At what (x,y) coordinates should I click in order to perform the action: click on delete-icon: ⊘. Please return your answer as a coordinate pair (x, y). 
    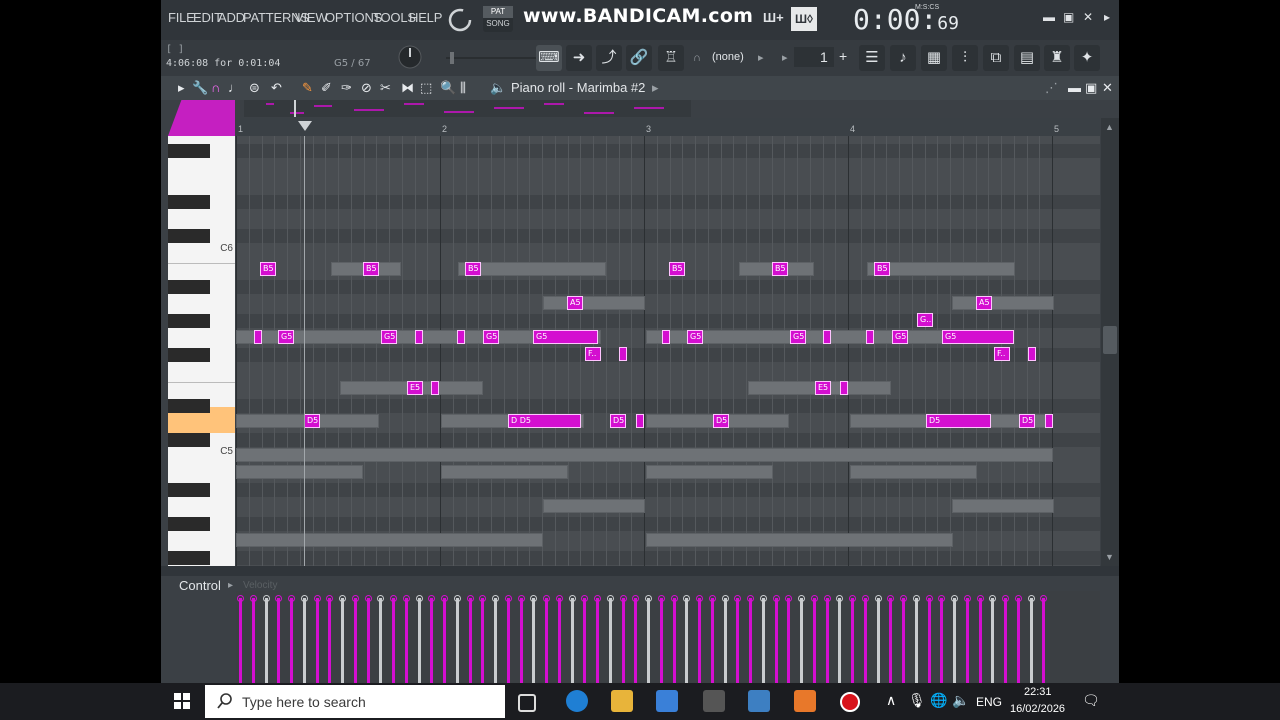
    Looking at the image, I should click on (366, 88).